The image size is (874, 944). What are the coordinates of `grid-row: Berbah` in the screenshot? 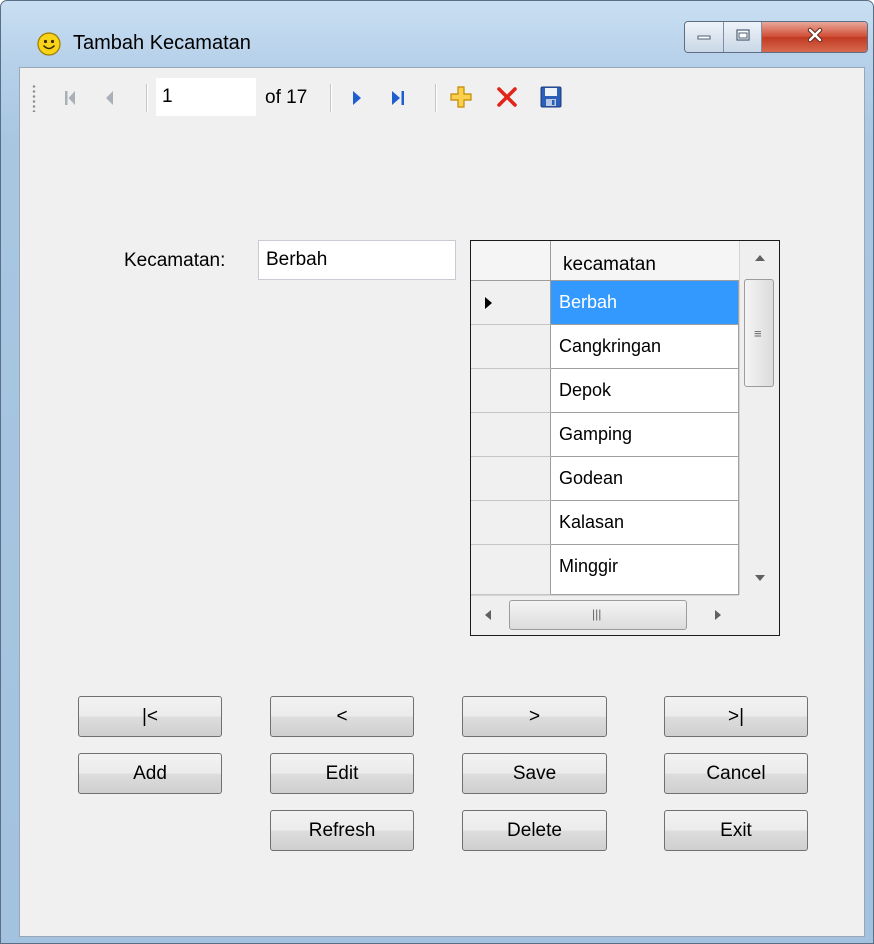 It's located at (605, 303).